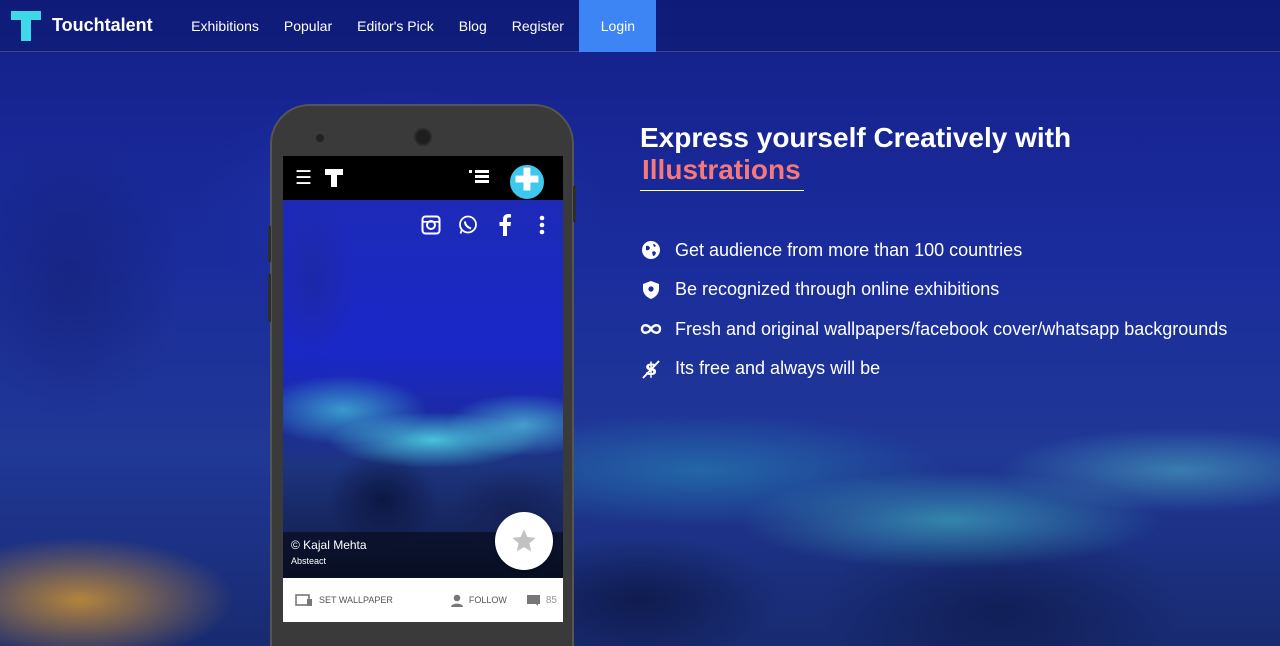 The width and height of the screenshot is (1280, 646). What do you see at coordinates (651, 329) in the screenshot?
I see `infinity-icon` at bounding box center [651, 329].